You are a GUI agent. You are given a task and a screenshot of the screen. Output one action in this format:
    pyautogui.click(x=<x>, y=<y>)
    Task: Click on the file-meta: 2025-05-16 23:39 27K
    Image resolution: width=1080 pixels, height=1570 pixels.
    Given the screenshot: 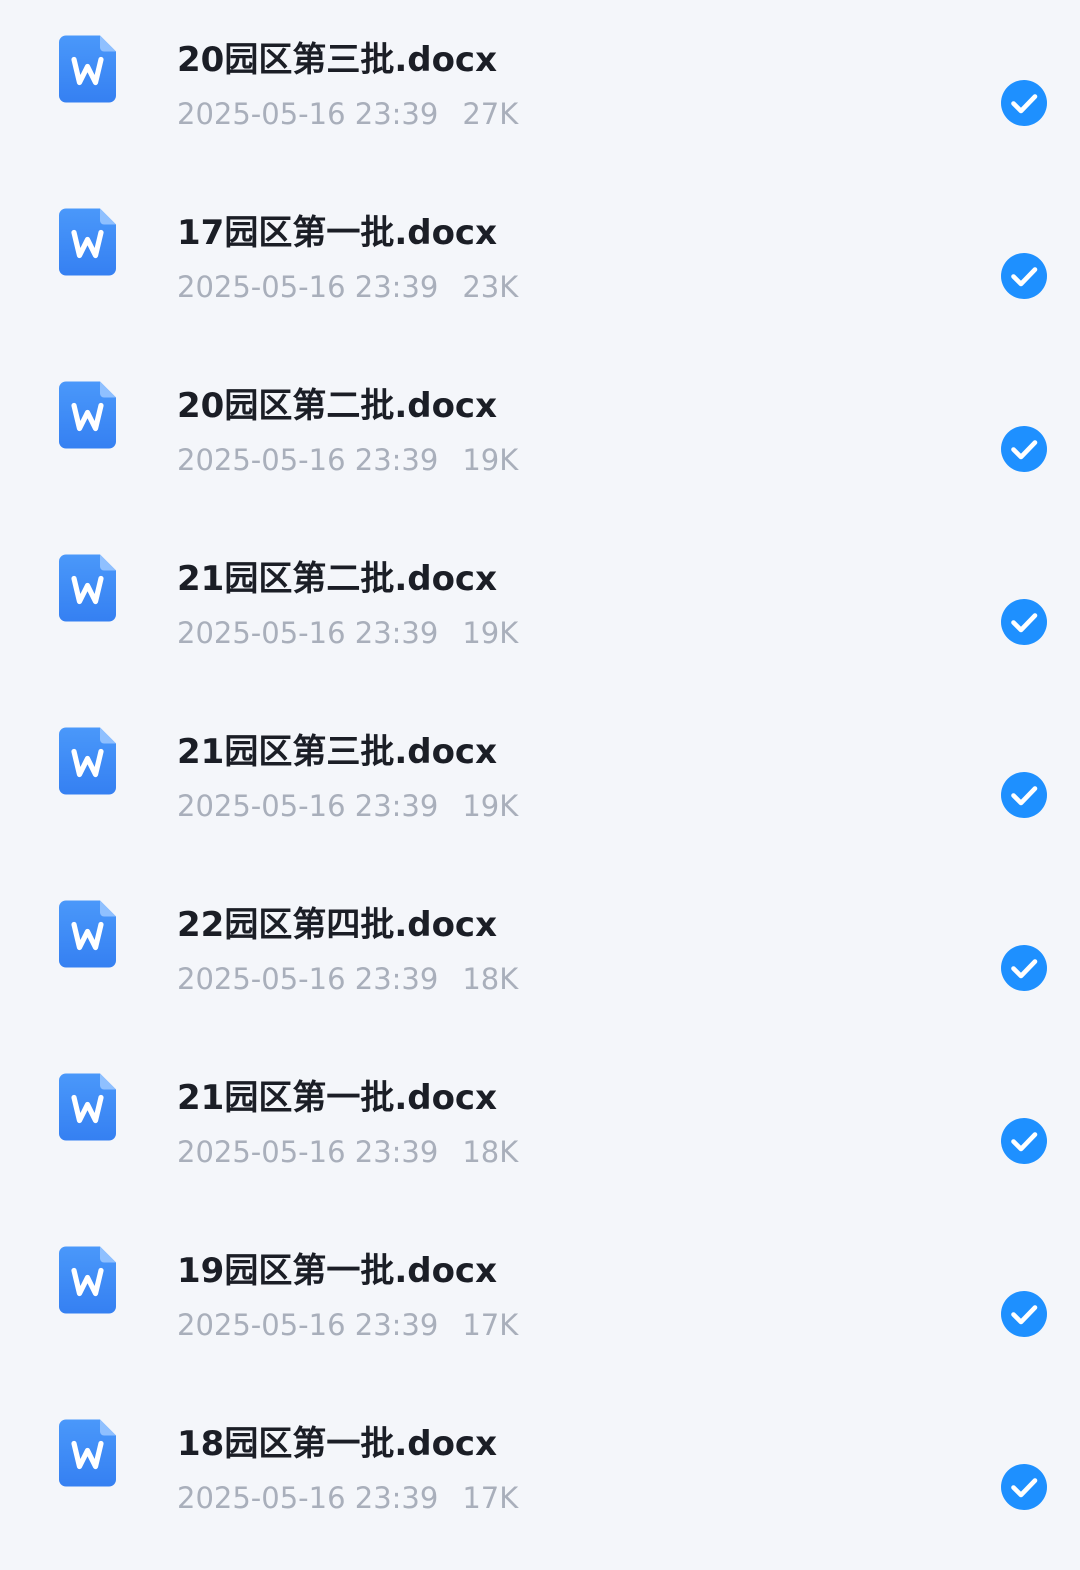 What is the action you would take?
    pyautogui.click(x=347, y=114)
    